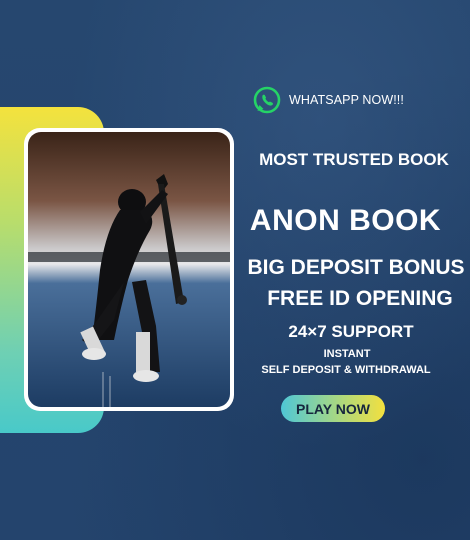  What do you see at coordinates (346, 370) in the screenshot?
I see `offer-self-deposit: SELF DEPOSIT & WITHDRAWAL` at bounding box center [346, 370].